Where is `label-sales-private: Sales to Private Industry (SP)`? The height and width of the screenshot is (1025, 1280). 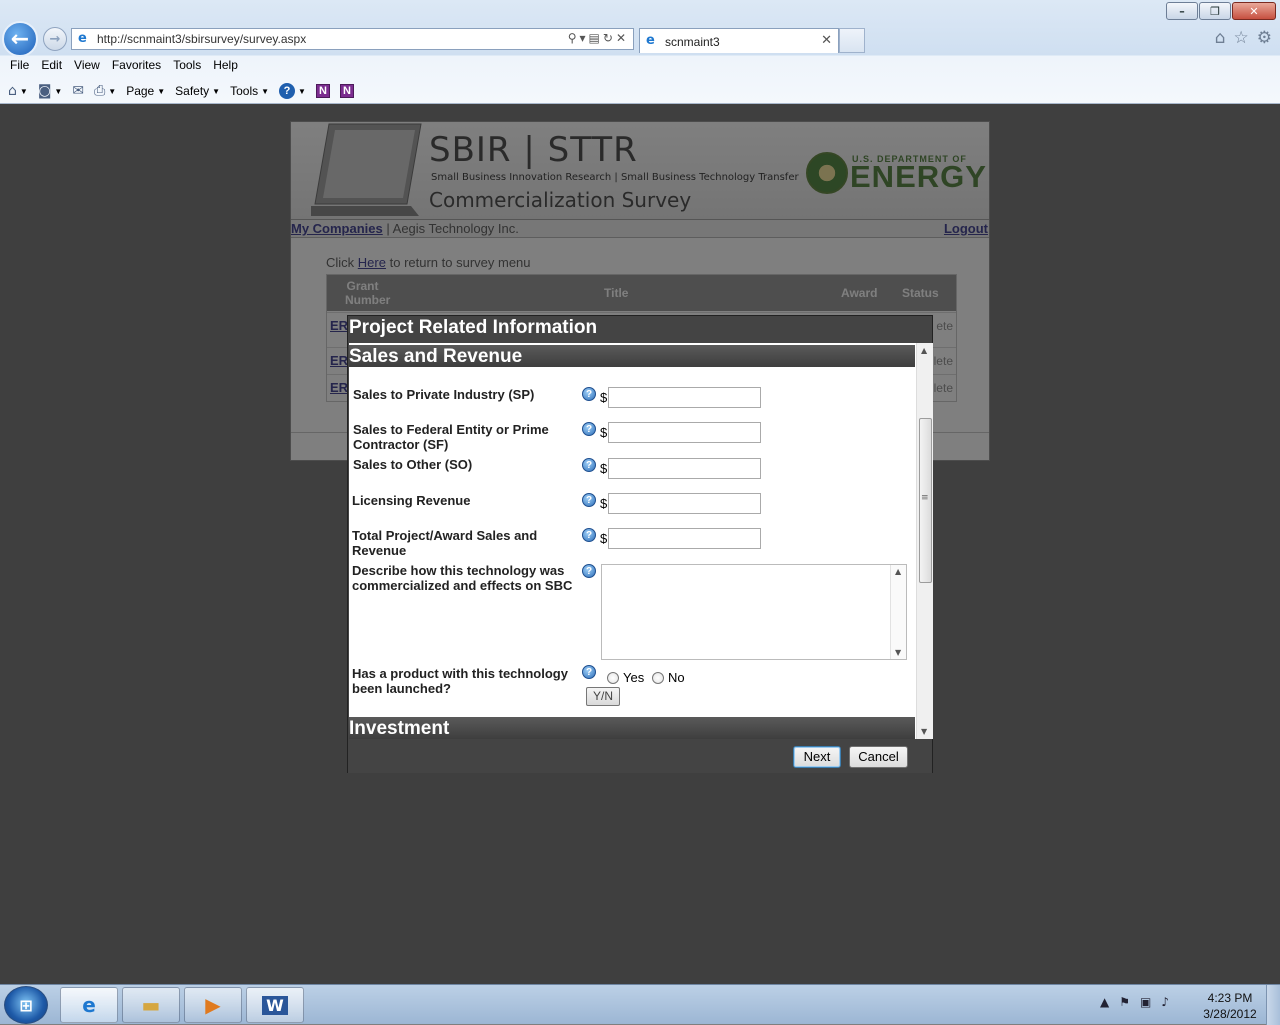
label-sales-private: Sales to Private Industry (SP) is located at coordinates (444, 394).